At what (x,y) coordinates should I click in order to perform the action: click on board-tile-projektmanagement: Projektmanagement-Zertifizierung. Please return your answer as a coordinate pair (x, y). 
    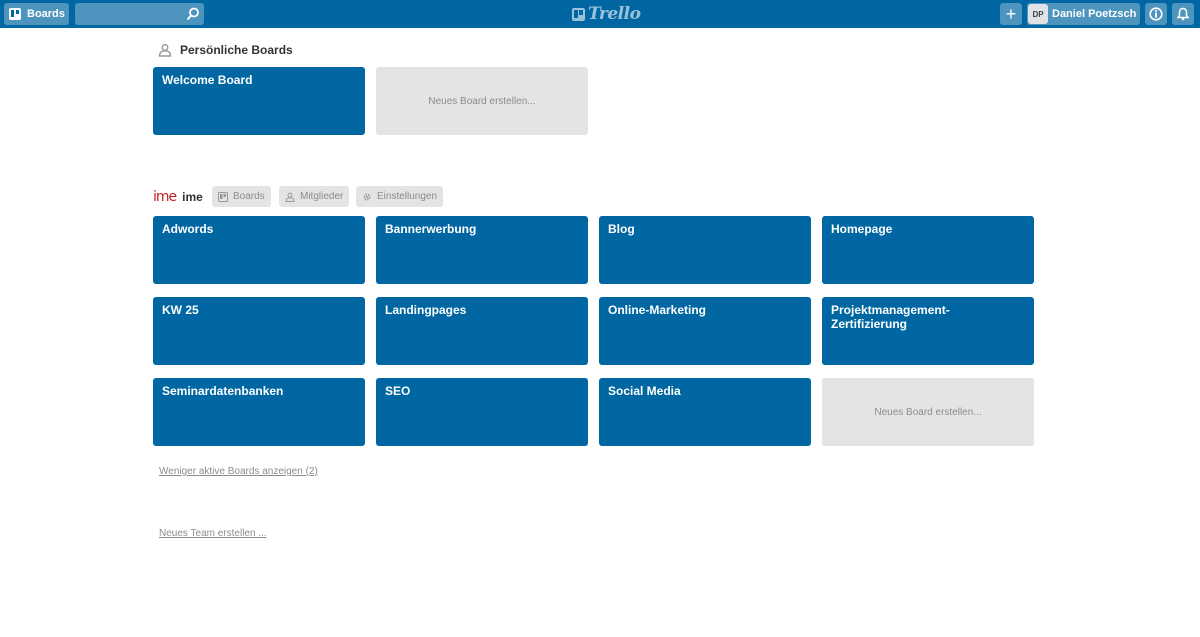
    Looking at the image, I should click on (928, 331).